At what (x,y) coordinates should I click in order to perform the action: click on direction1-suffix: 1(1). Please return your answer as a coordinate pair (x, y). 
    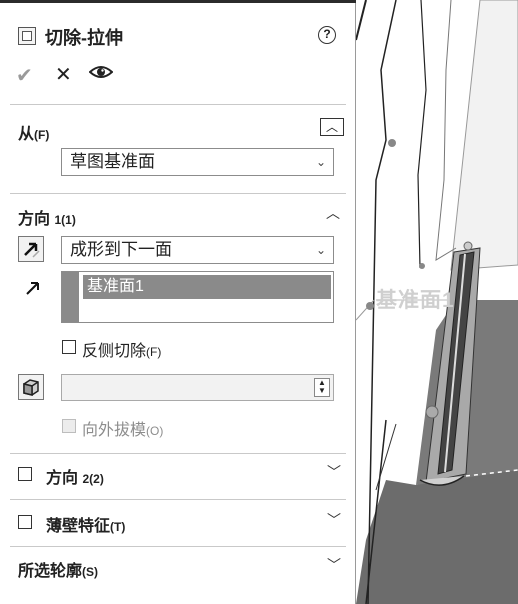
    Looking at the image, I should click on (65, 220).